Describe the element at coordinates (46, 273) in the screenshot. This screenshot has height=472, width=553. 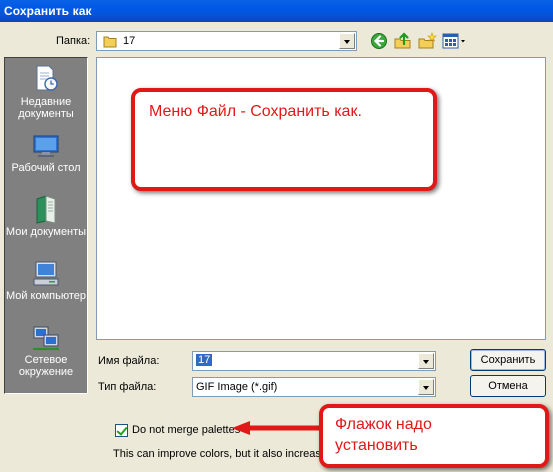
I see `my-computer-icon` at that location.